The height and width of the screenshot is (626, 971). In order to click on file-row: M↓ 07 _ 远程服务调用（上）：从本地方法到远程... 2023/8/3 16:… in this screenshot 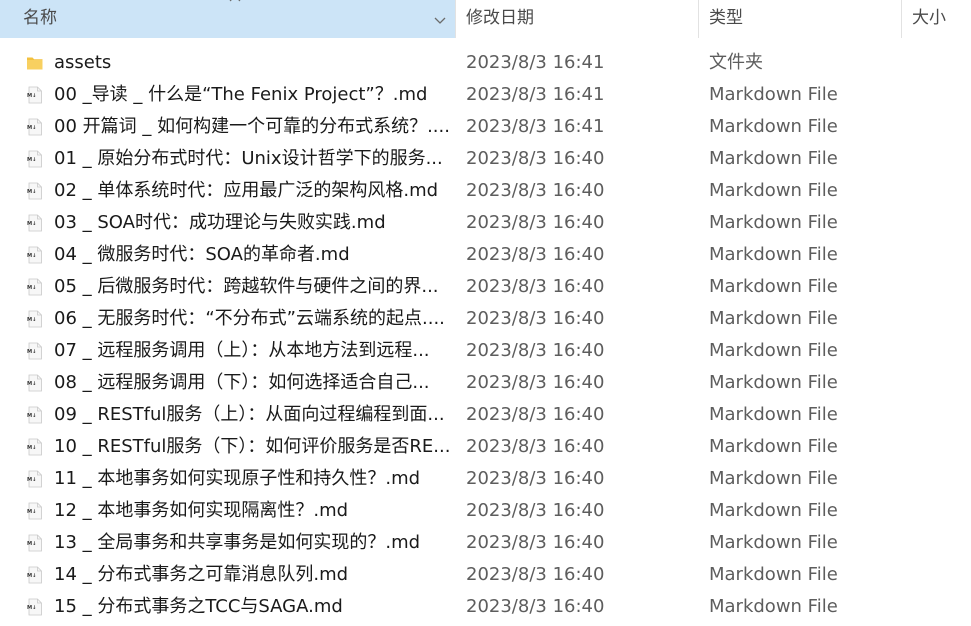, I will do `click(485, 351)`.